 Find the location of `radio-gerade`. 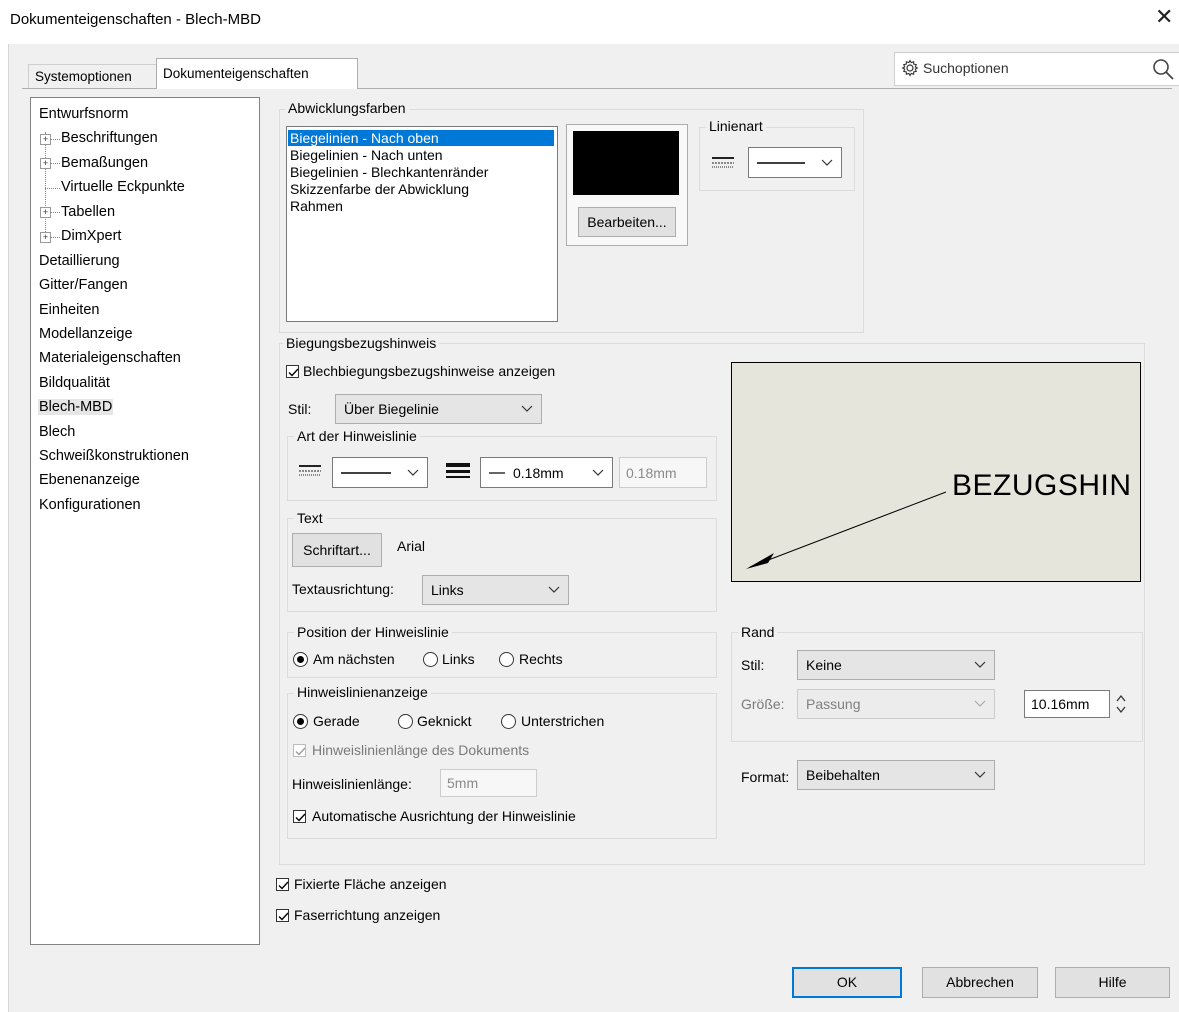

radio-gerade is located at coordinates (300, 721).